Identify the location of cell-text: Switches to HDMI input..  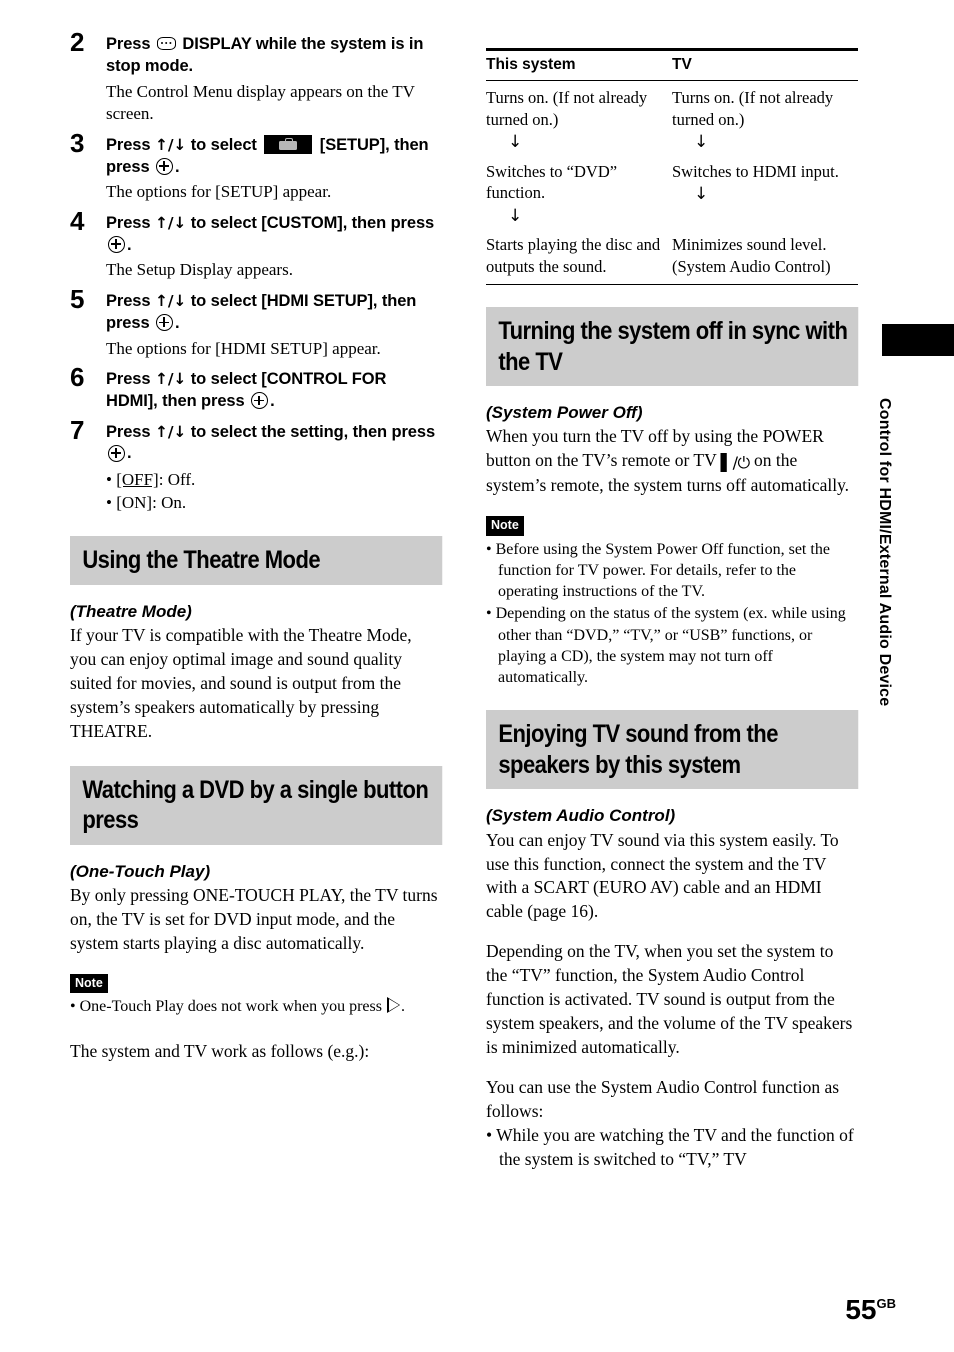
(755, 171).